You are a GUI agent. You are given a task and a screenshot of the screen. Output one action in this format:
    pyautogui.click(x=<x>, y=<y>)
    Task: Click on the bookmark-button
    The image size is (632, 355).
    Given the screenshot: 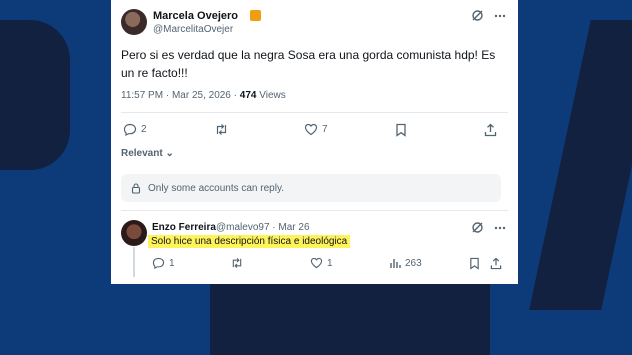 What is the action you would take?
    pyautogui.click(x=401, y=130)
    